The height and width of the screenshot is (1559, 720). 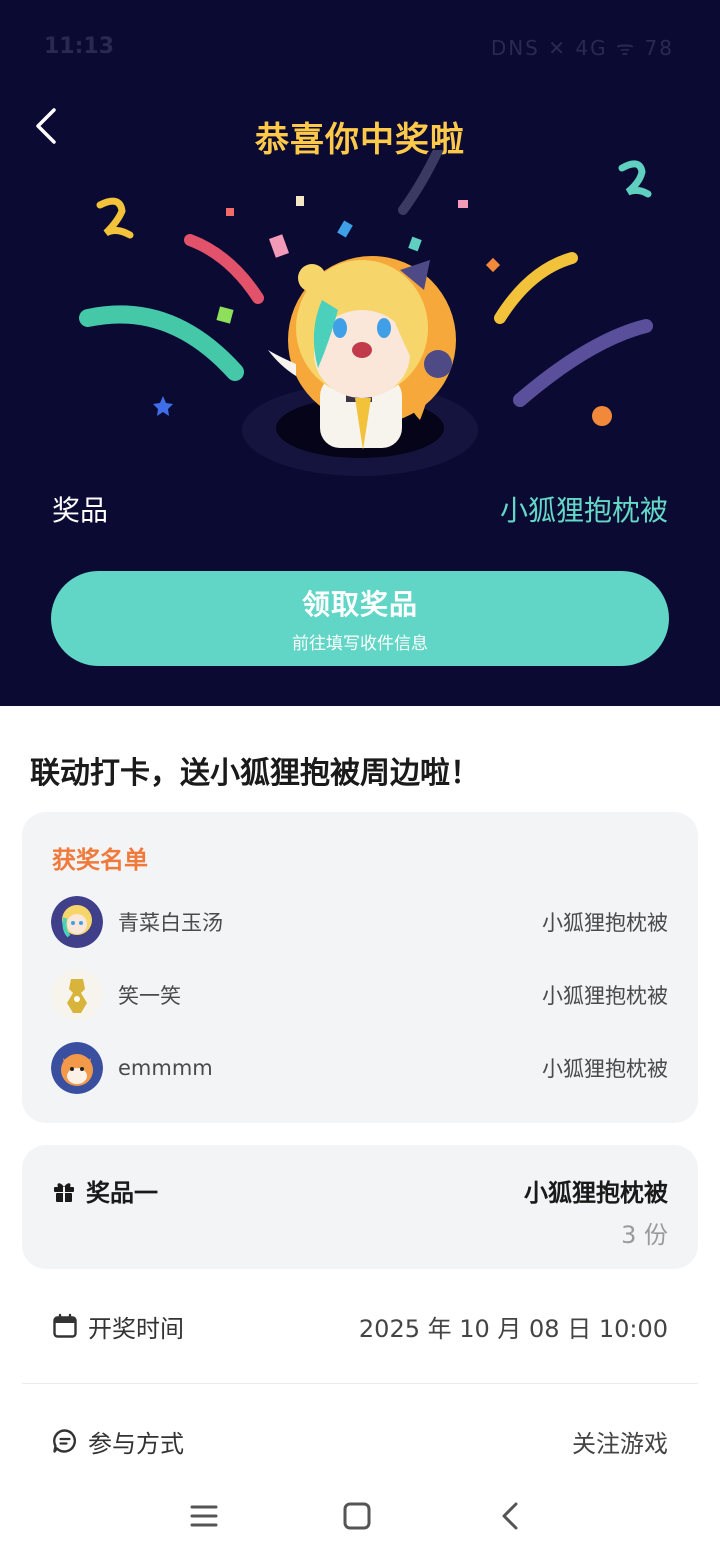 What do you see at coordinates (359, 1068) in the screenshot?
I see `winner-row: emmmm 小狐狸抱枕被` at bounding box center [359, 1068].